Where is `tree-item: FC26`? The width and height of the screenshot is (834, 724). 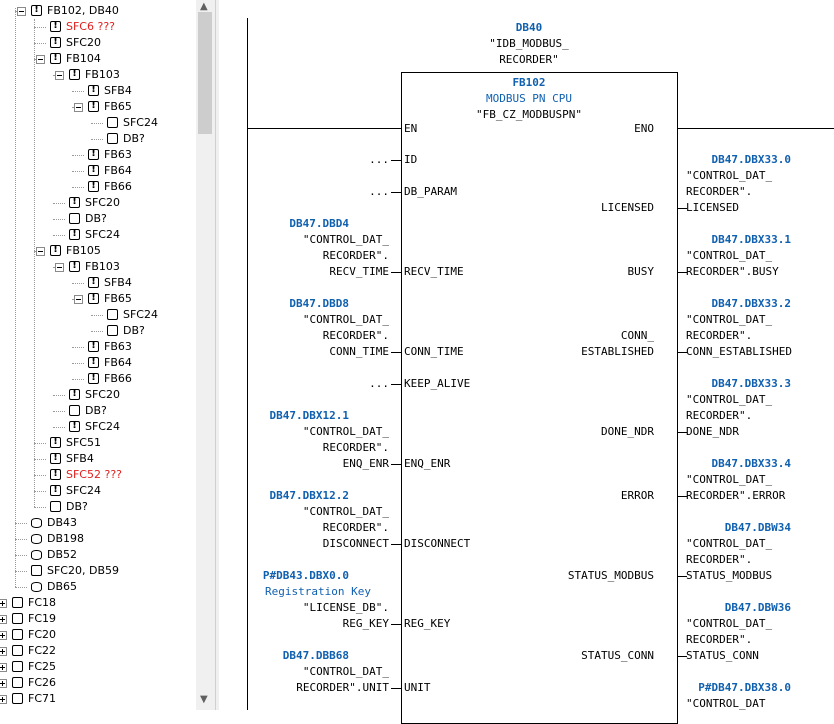 tree-item: FC26 is located at coordinates (98, 683).